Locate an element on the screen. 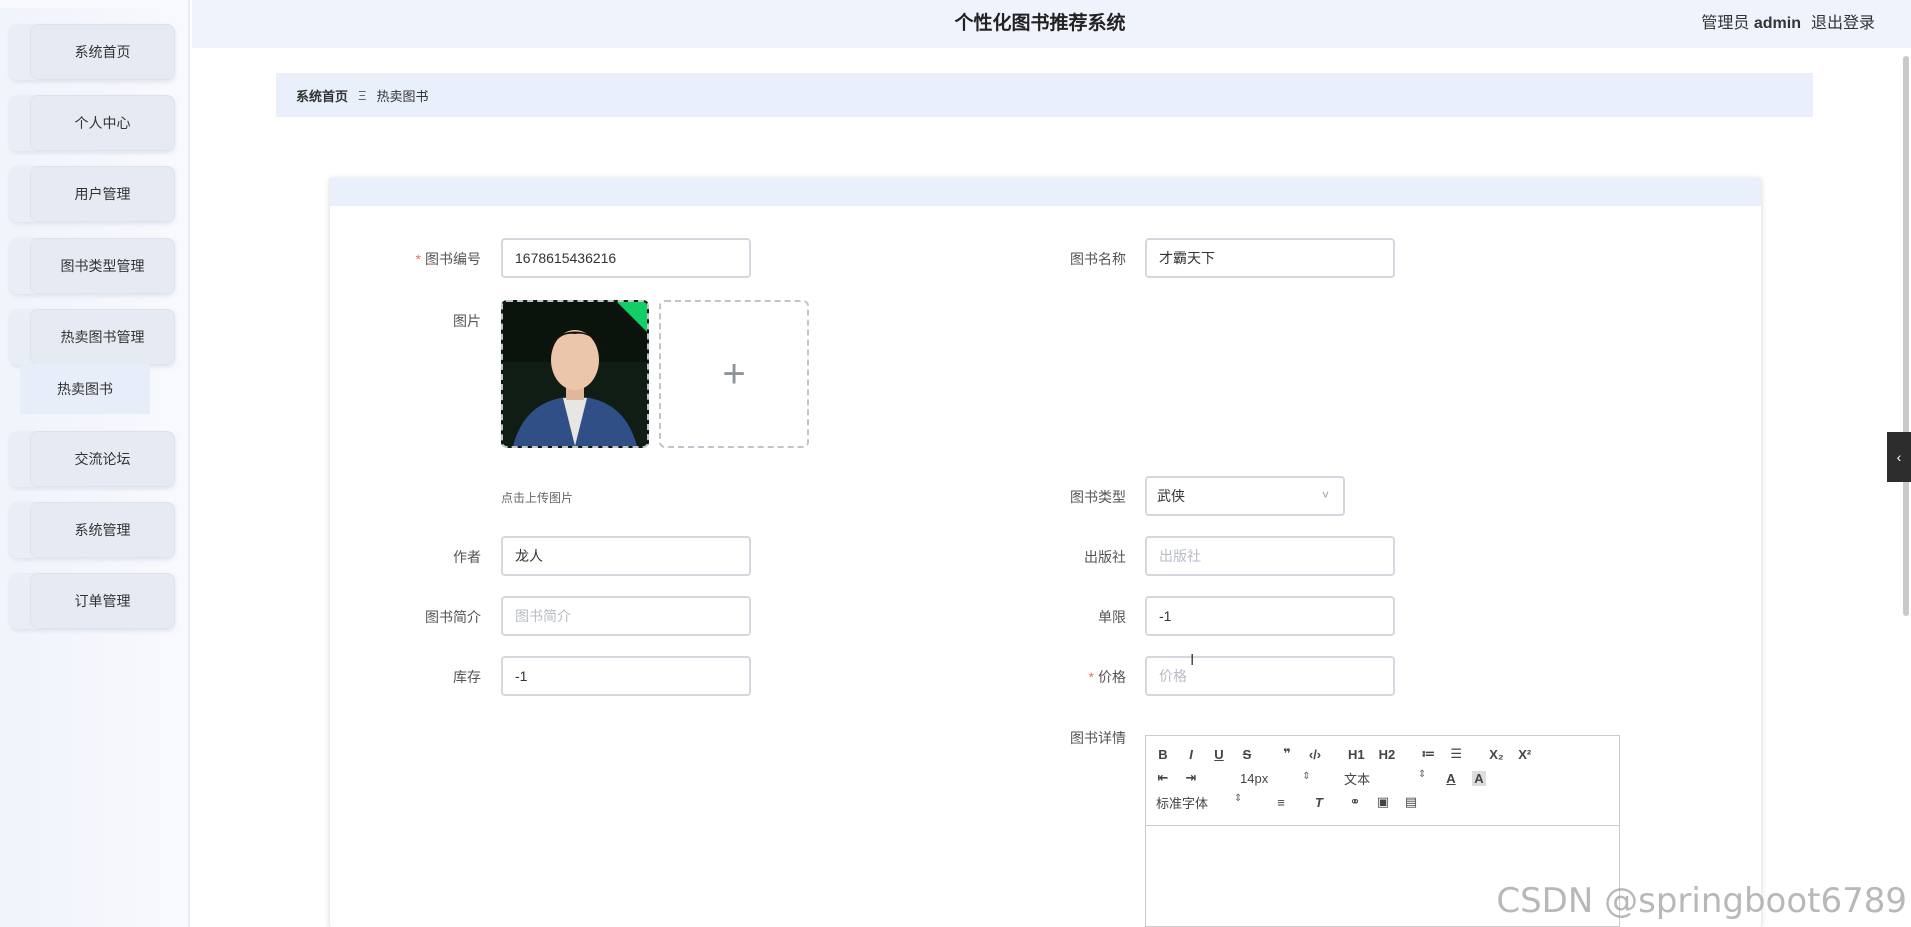  underline-icon: U is located at coordinates (1219, 754).